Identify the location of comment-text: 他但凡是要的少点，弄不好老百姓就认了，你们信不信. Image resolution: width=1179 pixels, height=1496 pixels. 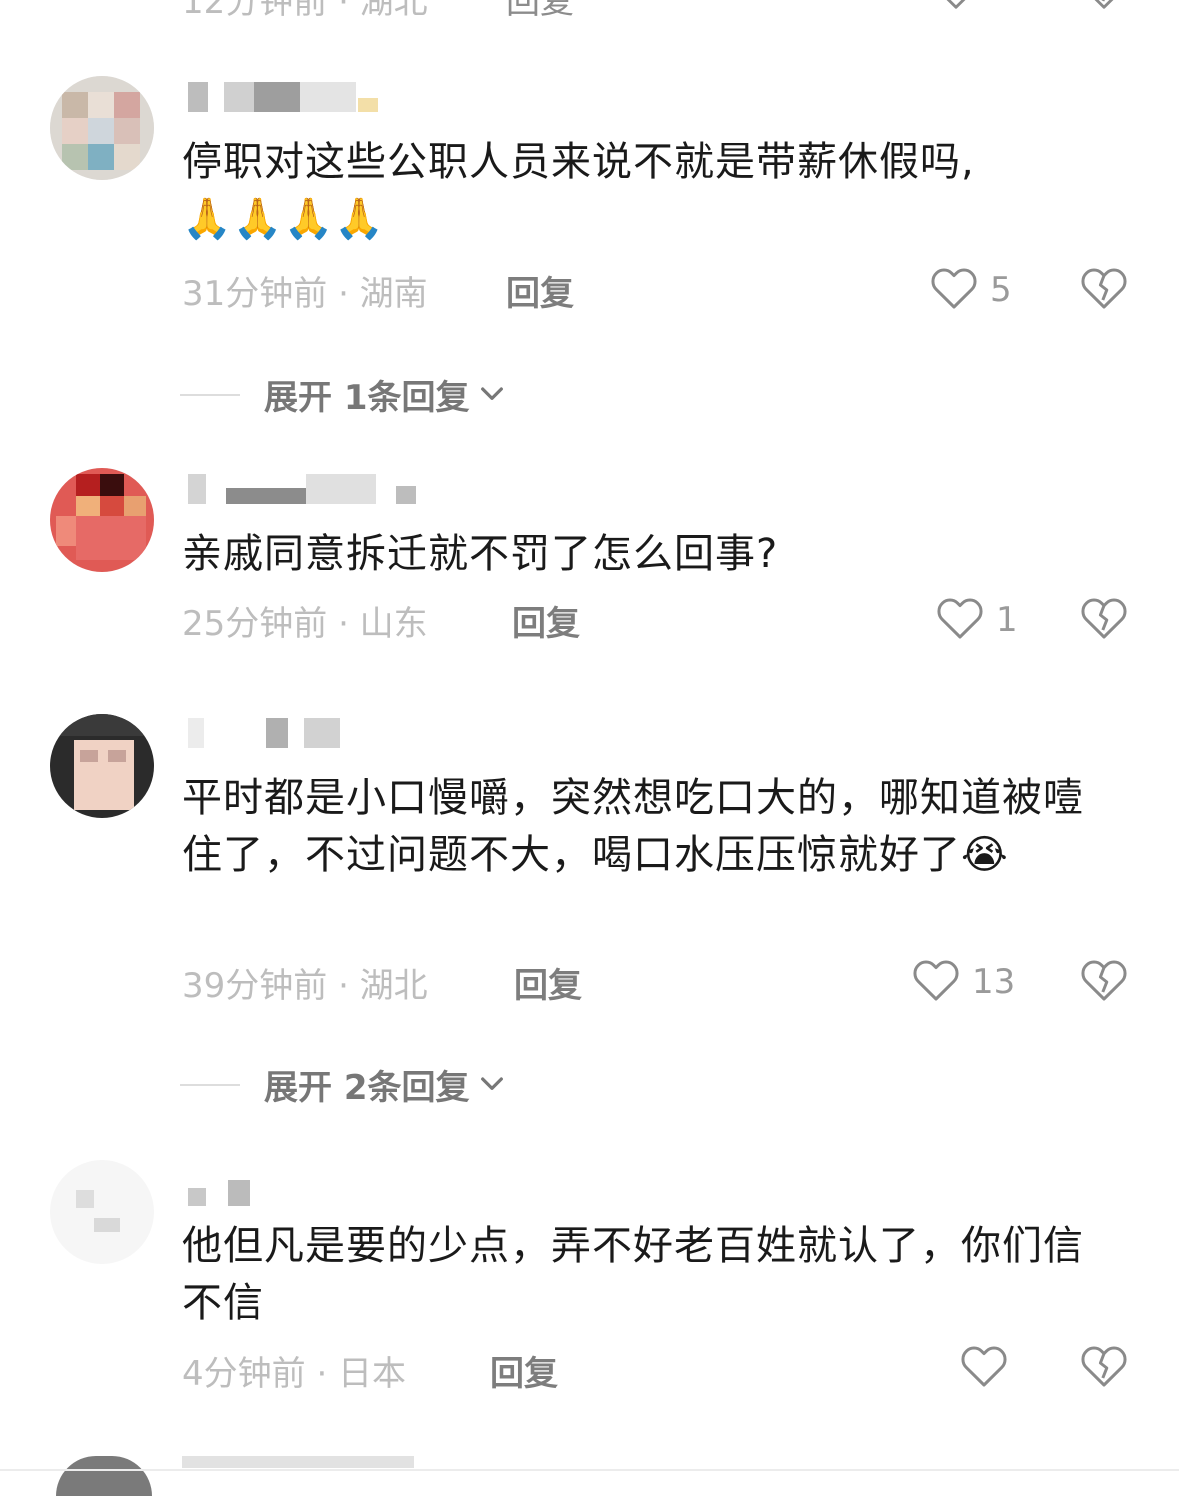
(633, 1274).